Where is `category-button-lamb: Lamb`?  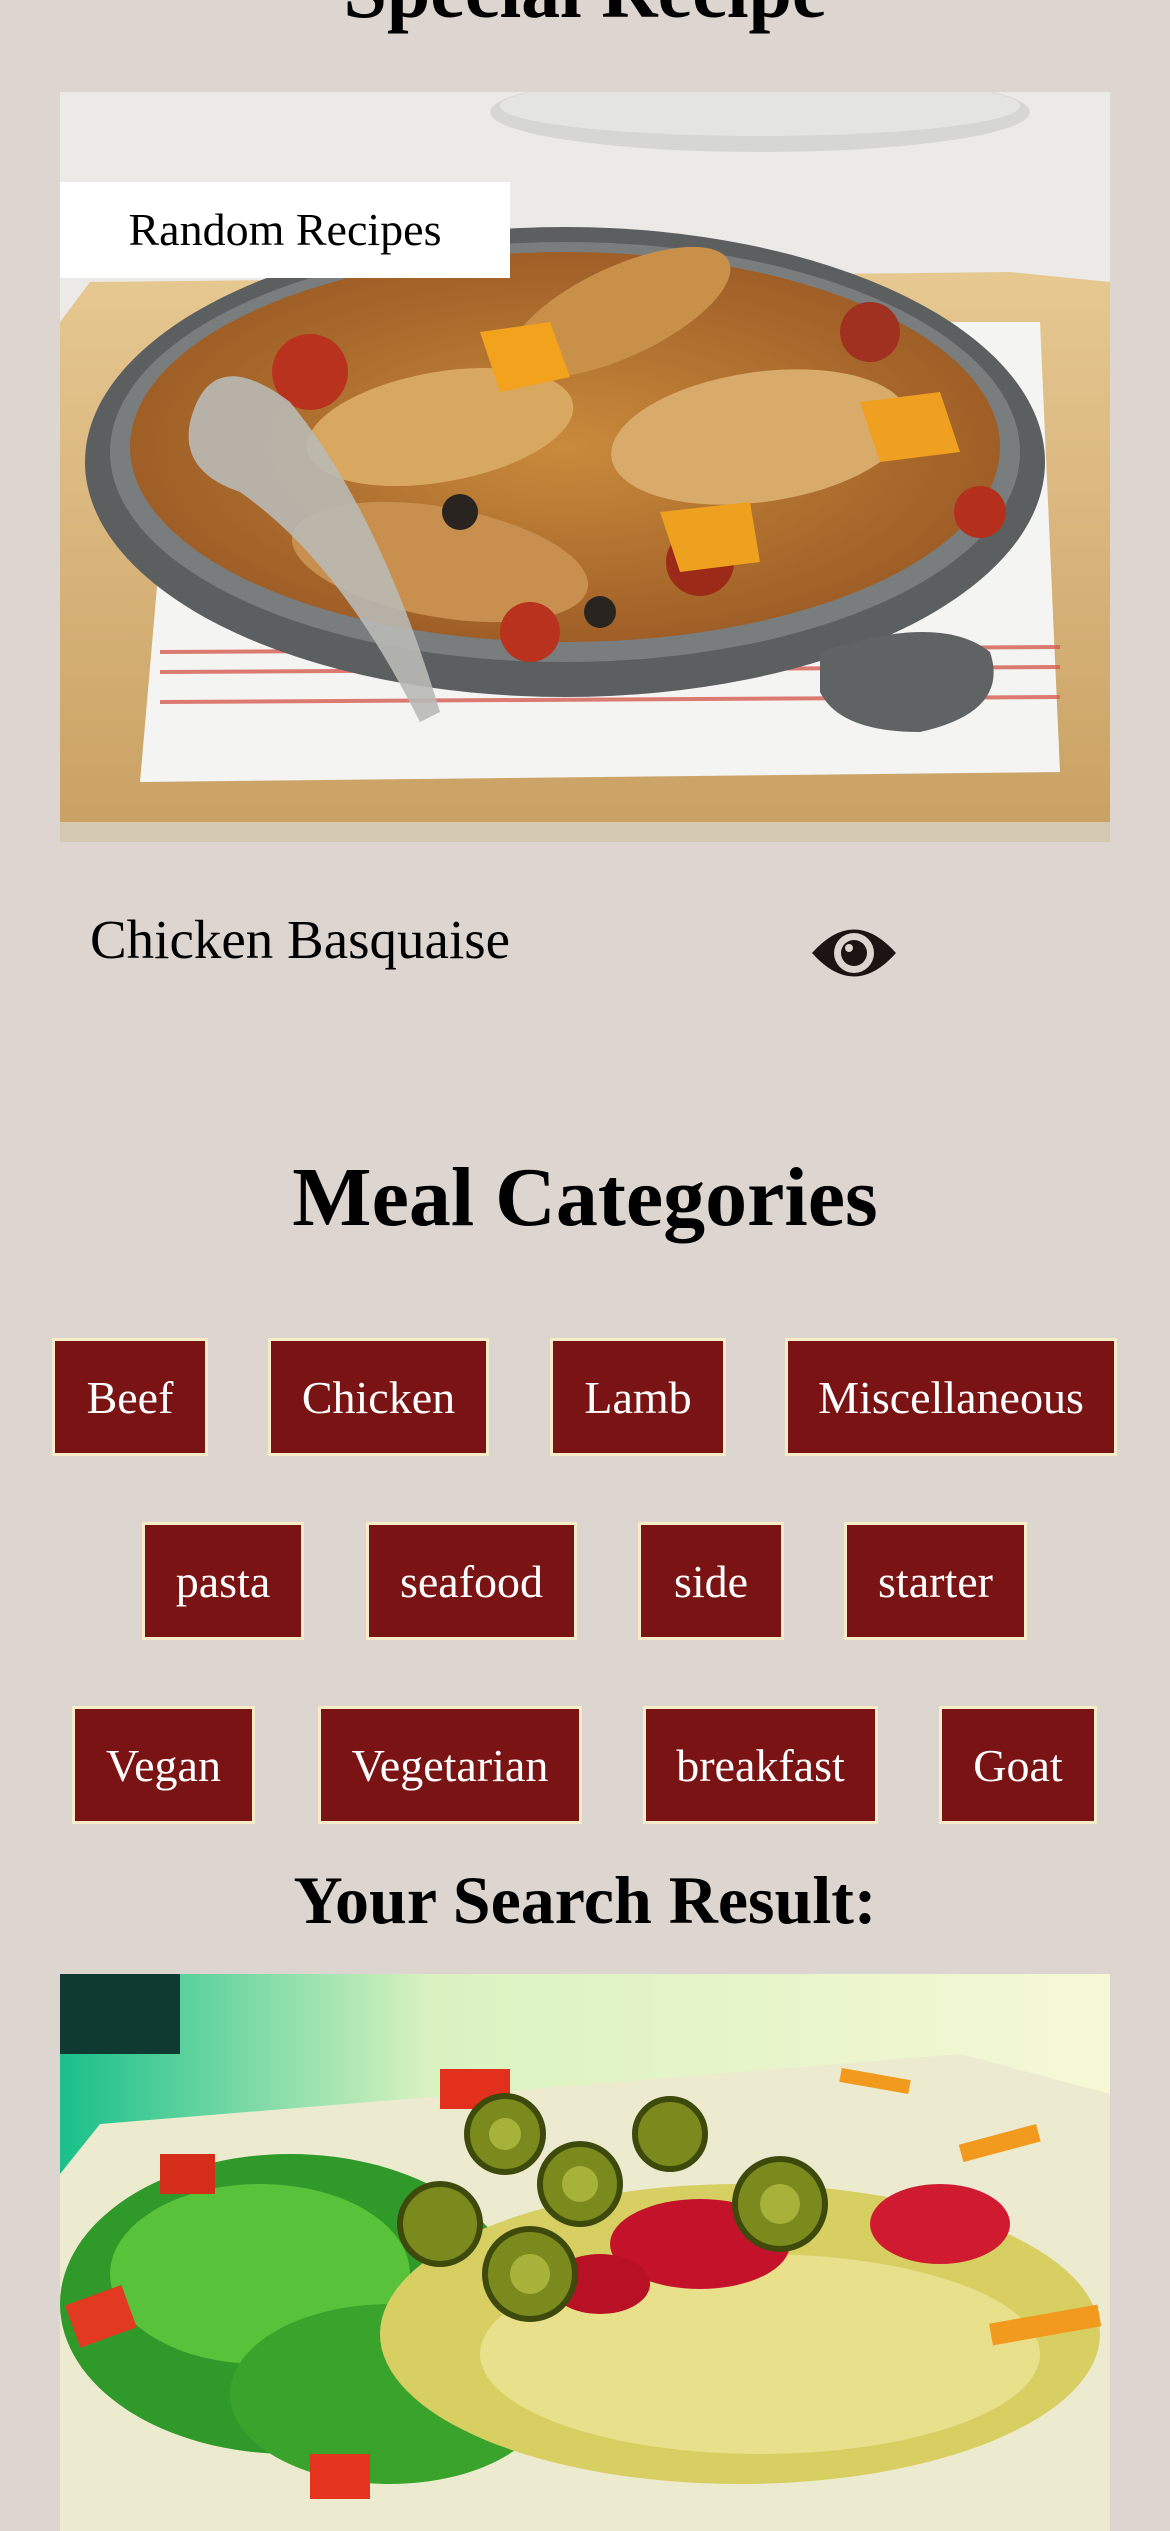
category-button-lamb: Lamb is located at coordinates (638, 1397).